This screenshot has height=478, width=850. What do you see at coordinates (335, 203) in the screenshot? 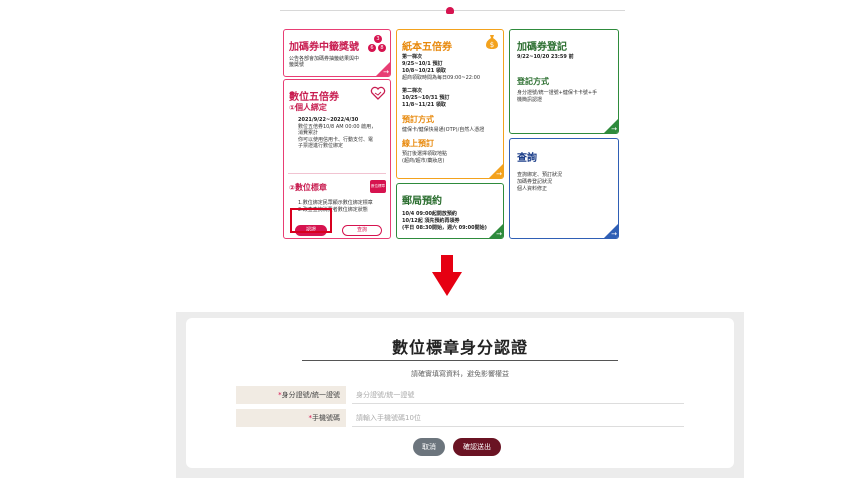
I see `badge-line-1: 1.數位綁定民眾顯示數位綁定標章` at bounding box center [335, 203].